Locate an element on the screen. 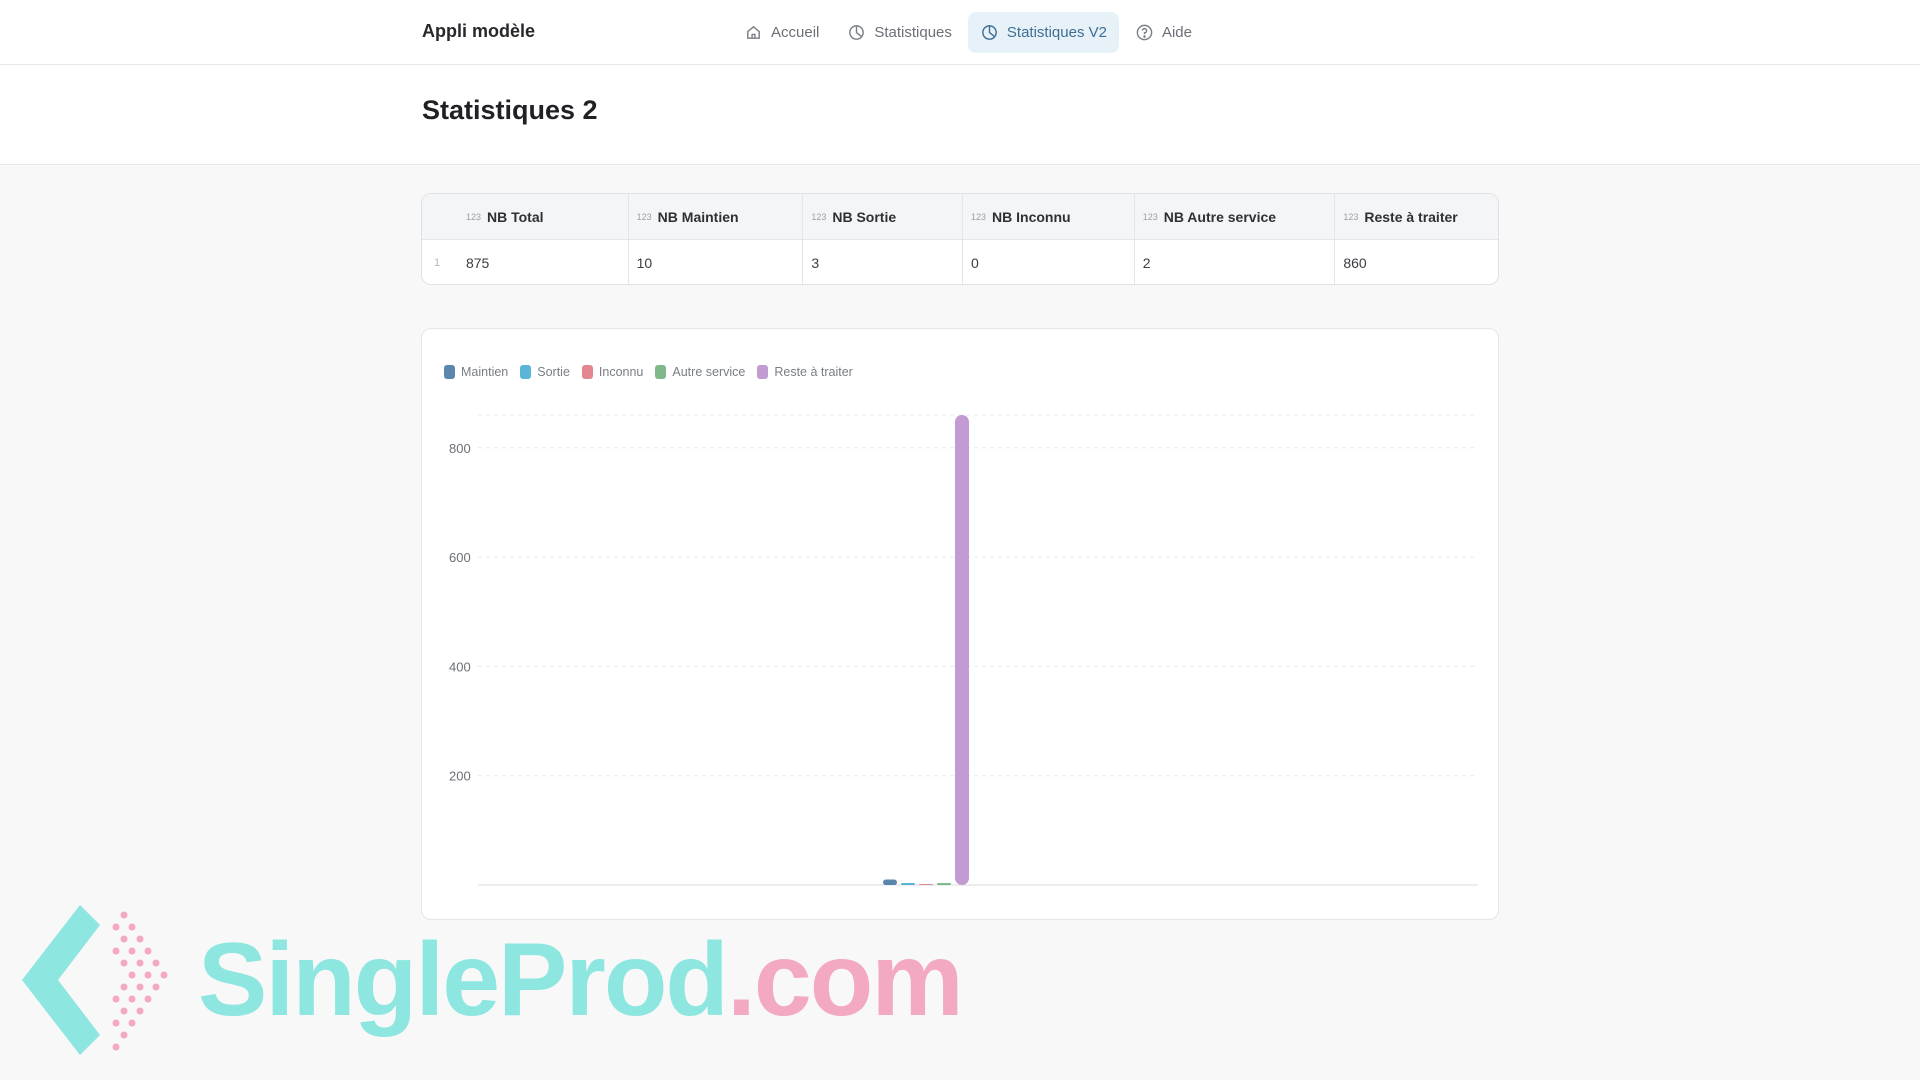 This screenshot has height=1080, width=1920. column-header-label: NB Maintien is located at coordinates (698, 216).